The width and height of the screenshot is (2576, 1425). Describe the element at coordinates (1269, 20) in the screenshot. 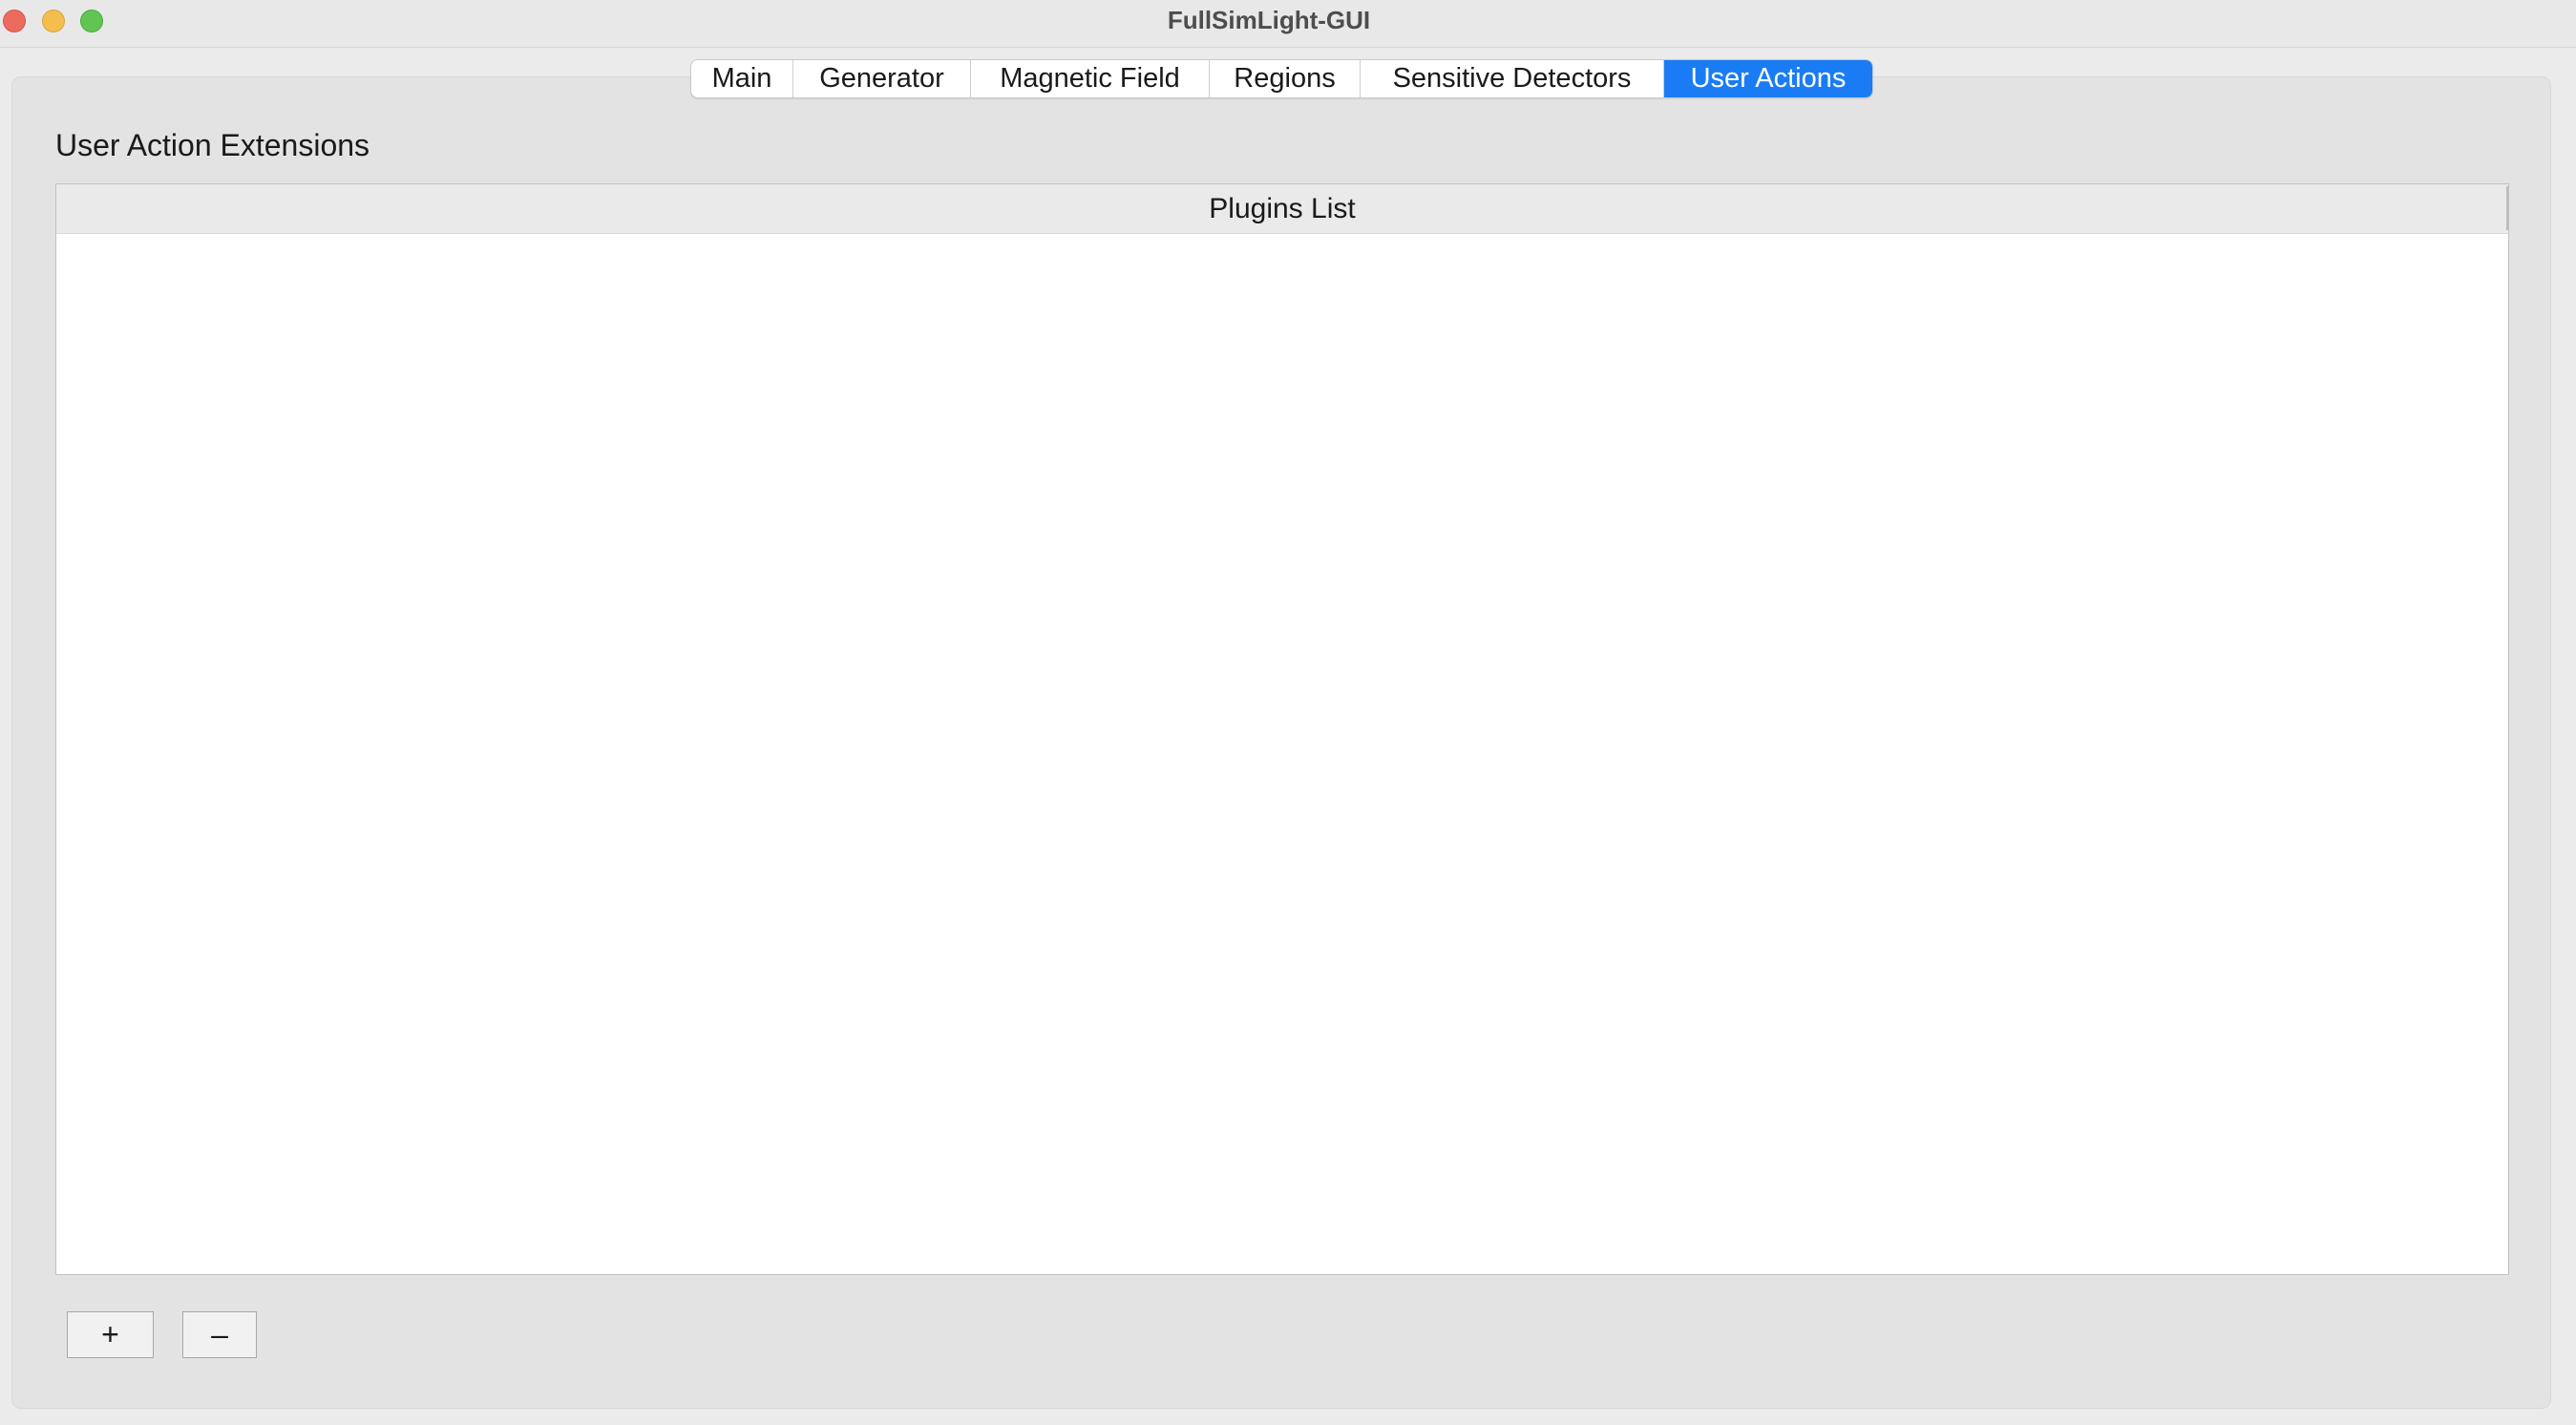

I see `window-title: FullSimLight-GUI` at that location.